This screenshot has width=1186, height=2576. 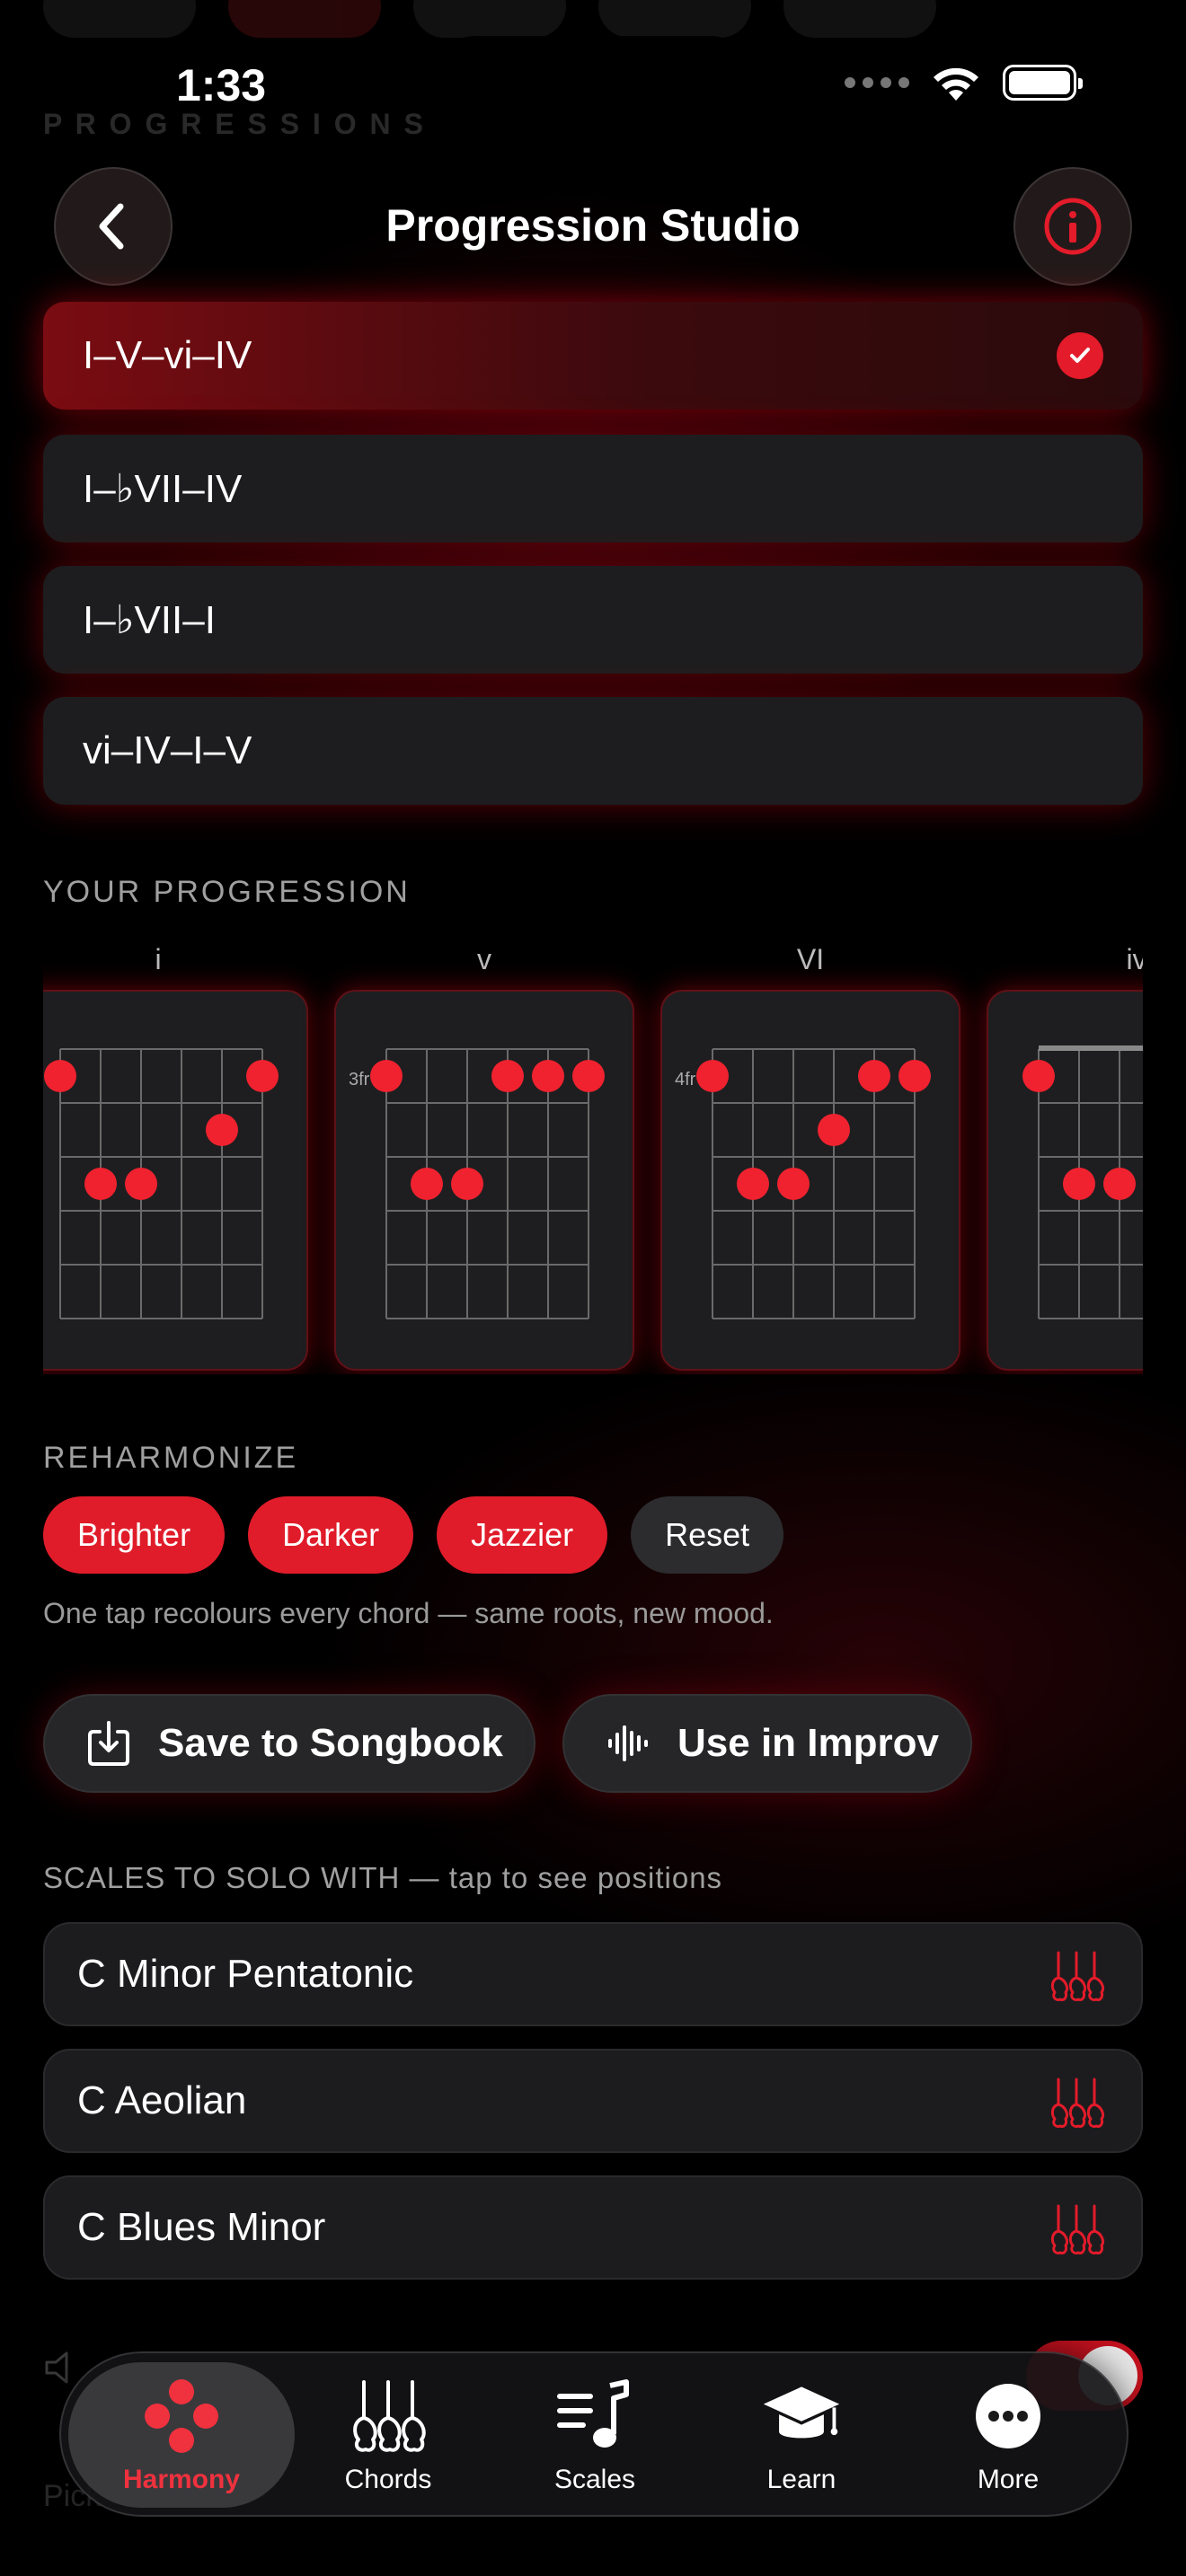 What do you see at coordinates (808, 1743) in the screenshot?
I see `improv-label: Use in Improv` at bounding box center [808, 1743].